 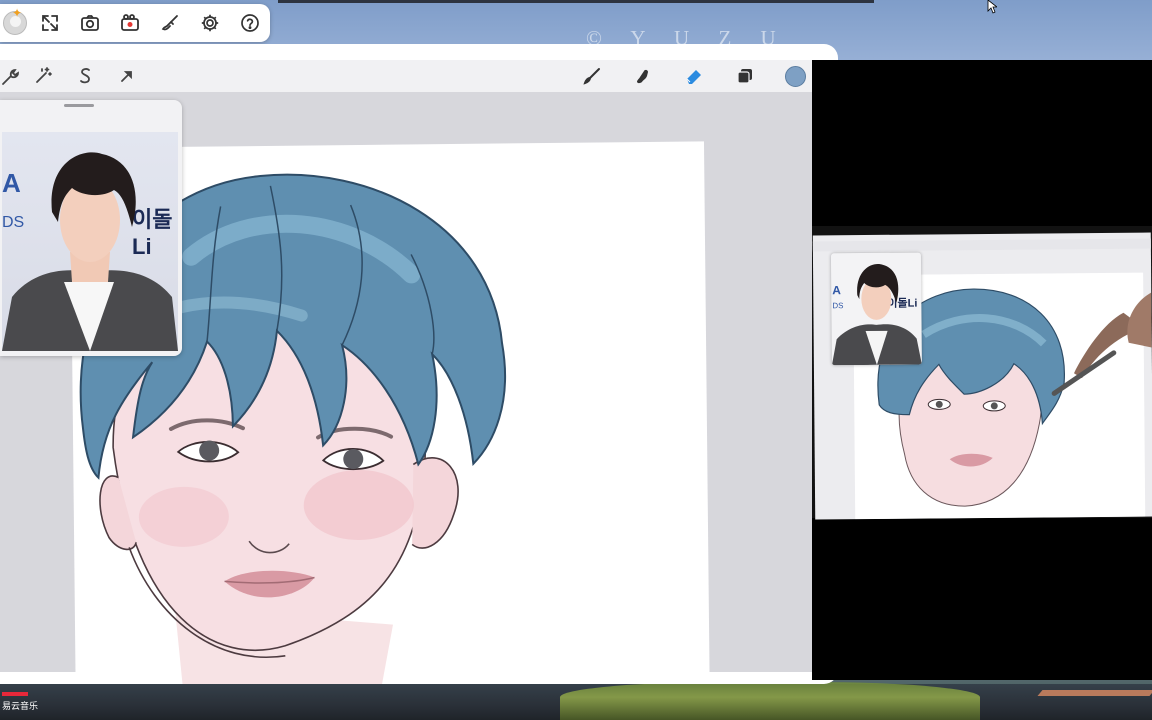 I want to click on video-mini-reference: 이돌Li A DS, so click(x=876, y=309).